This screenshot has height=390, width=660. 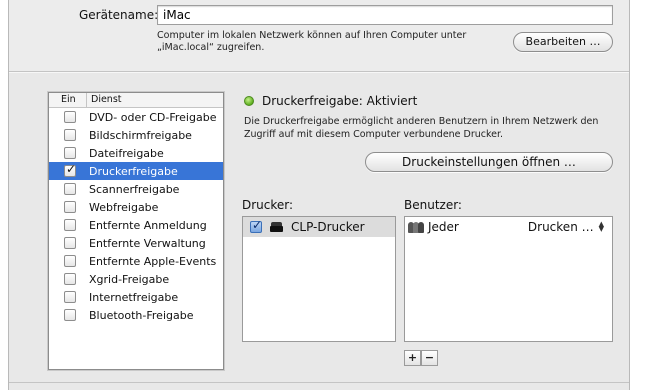 What do you see at coordinates (416, 227) in the screenshot?
I see `group-users-icon` at bounding box center [416, 227].